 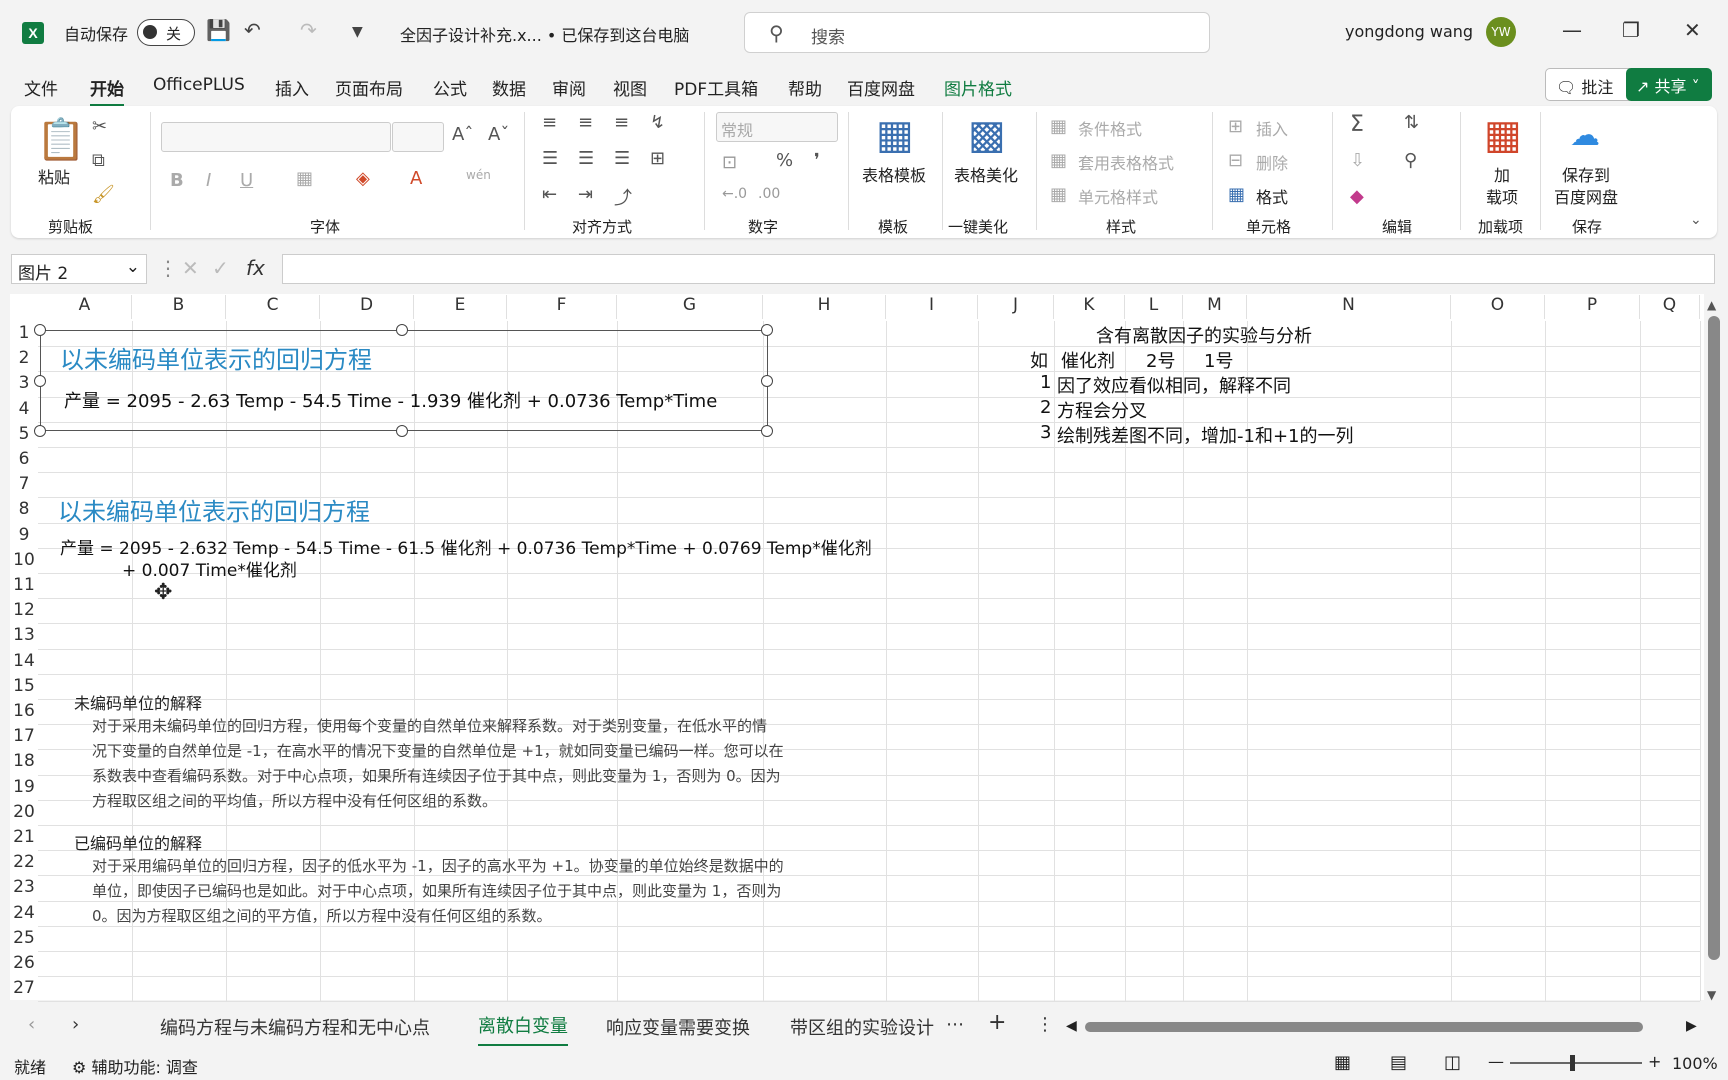 What do you see at coordinates (1357, 196) in the screenshot?
I see `clear-icon: ◆` at bounding box center [1357, 196].